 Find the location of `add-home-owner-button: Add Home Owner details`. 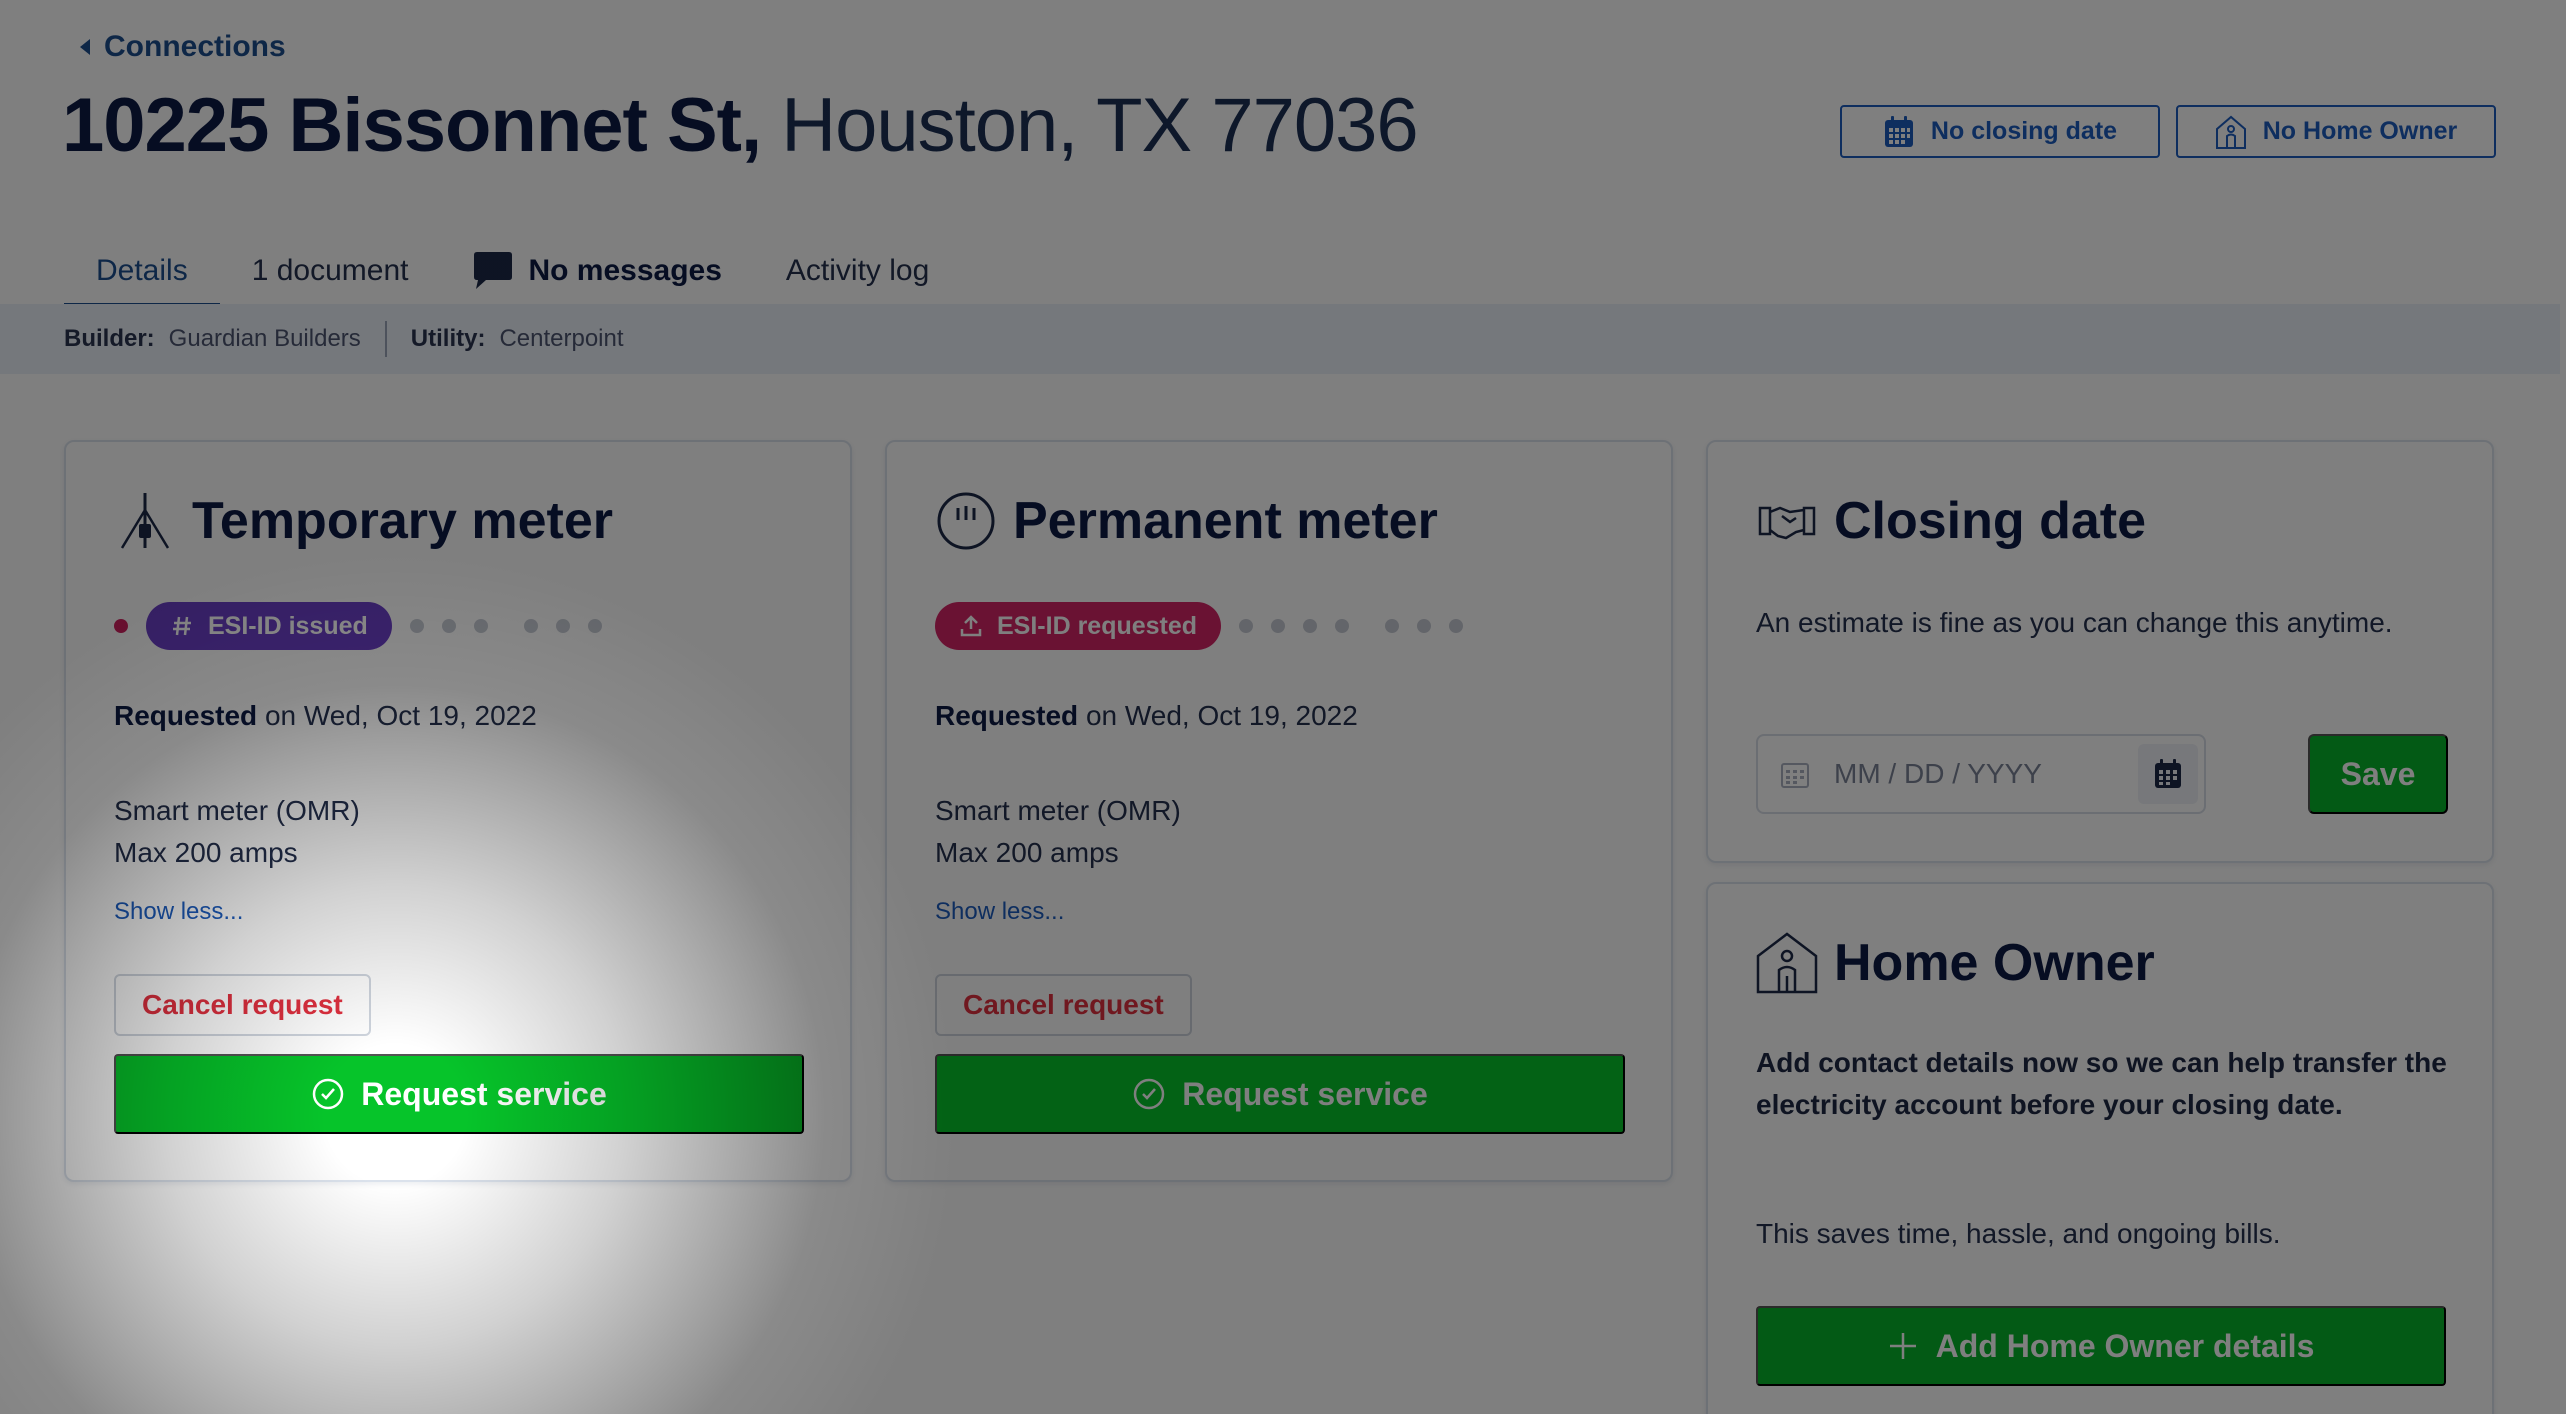

add-home-owner-button: Add Home Owner details is located at coordinates (2101, 1346).